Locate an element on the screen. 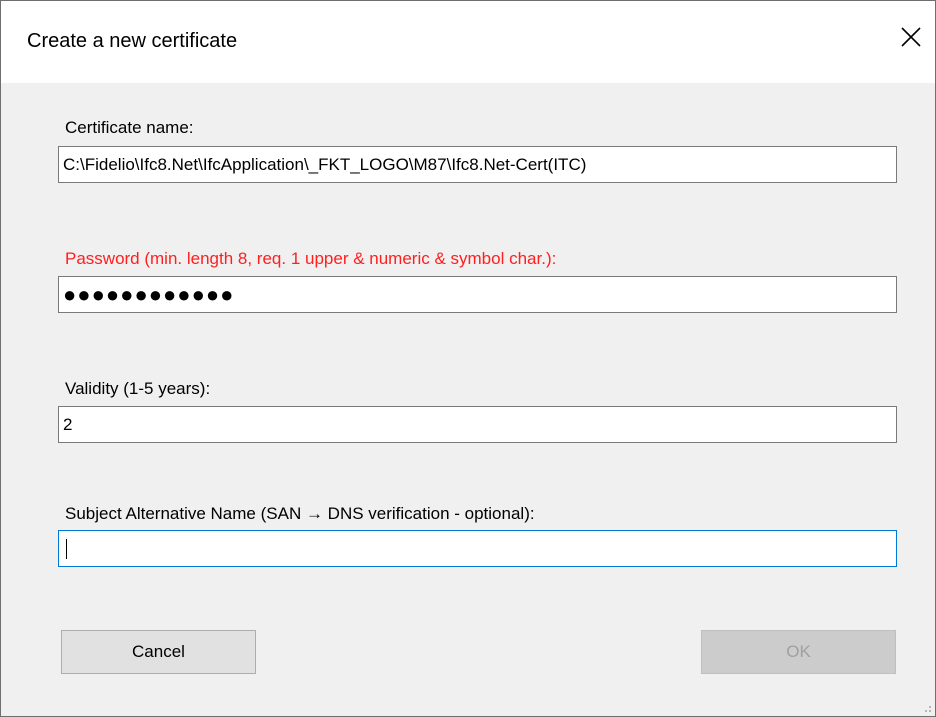 The width and height of the screenshot is (936, 717). password-field: ●●●●●●●●●●●● is located at coordinates (477, 294).